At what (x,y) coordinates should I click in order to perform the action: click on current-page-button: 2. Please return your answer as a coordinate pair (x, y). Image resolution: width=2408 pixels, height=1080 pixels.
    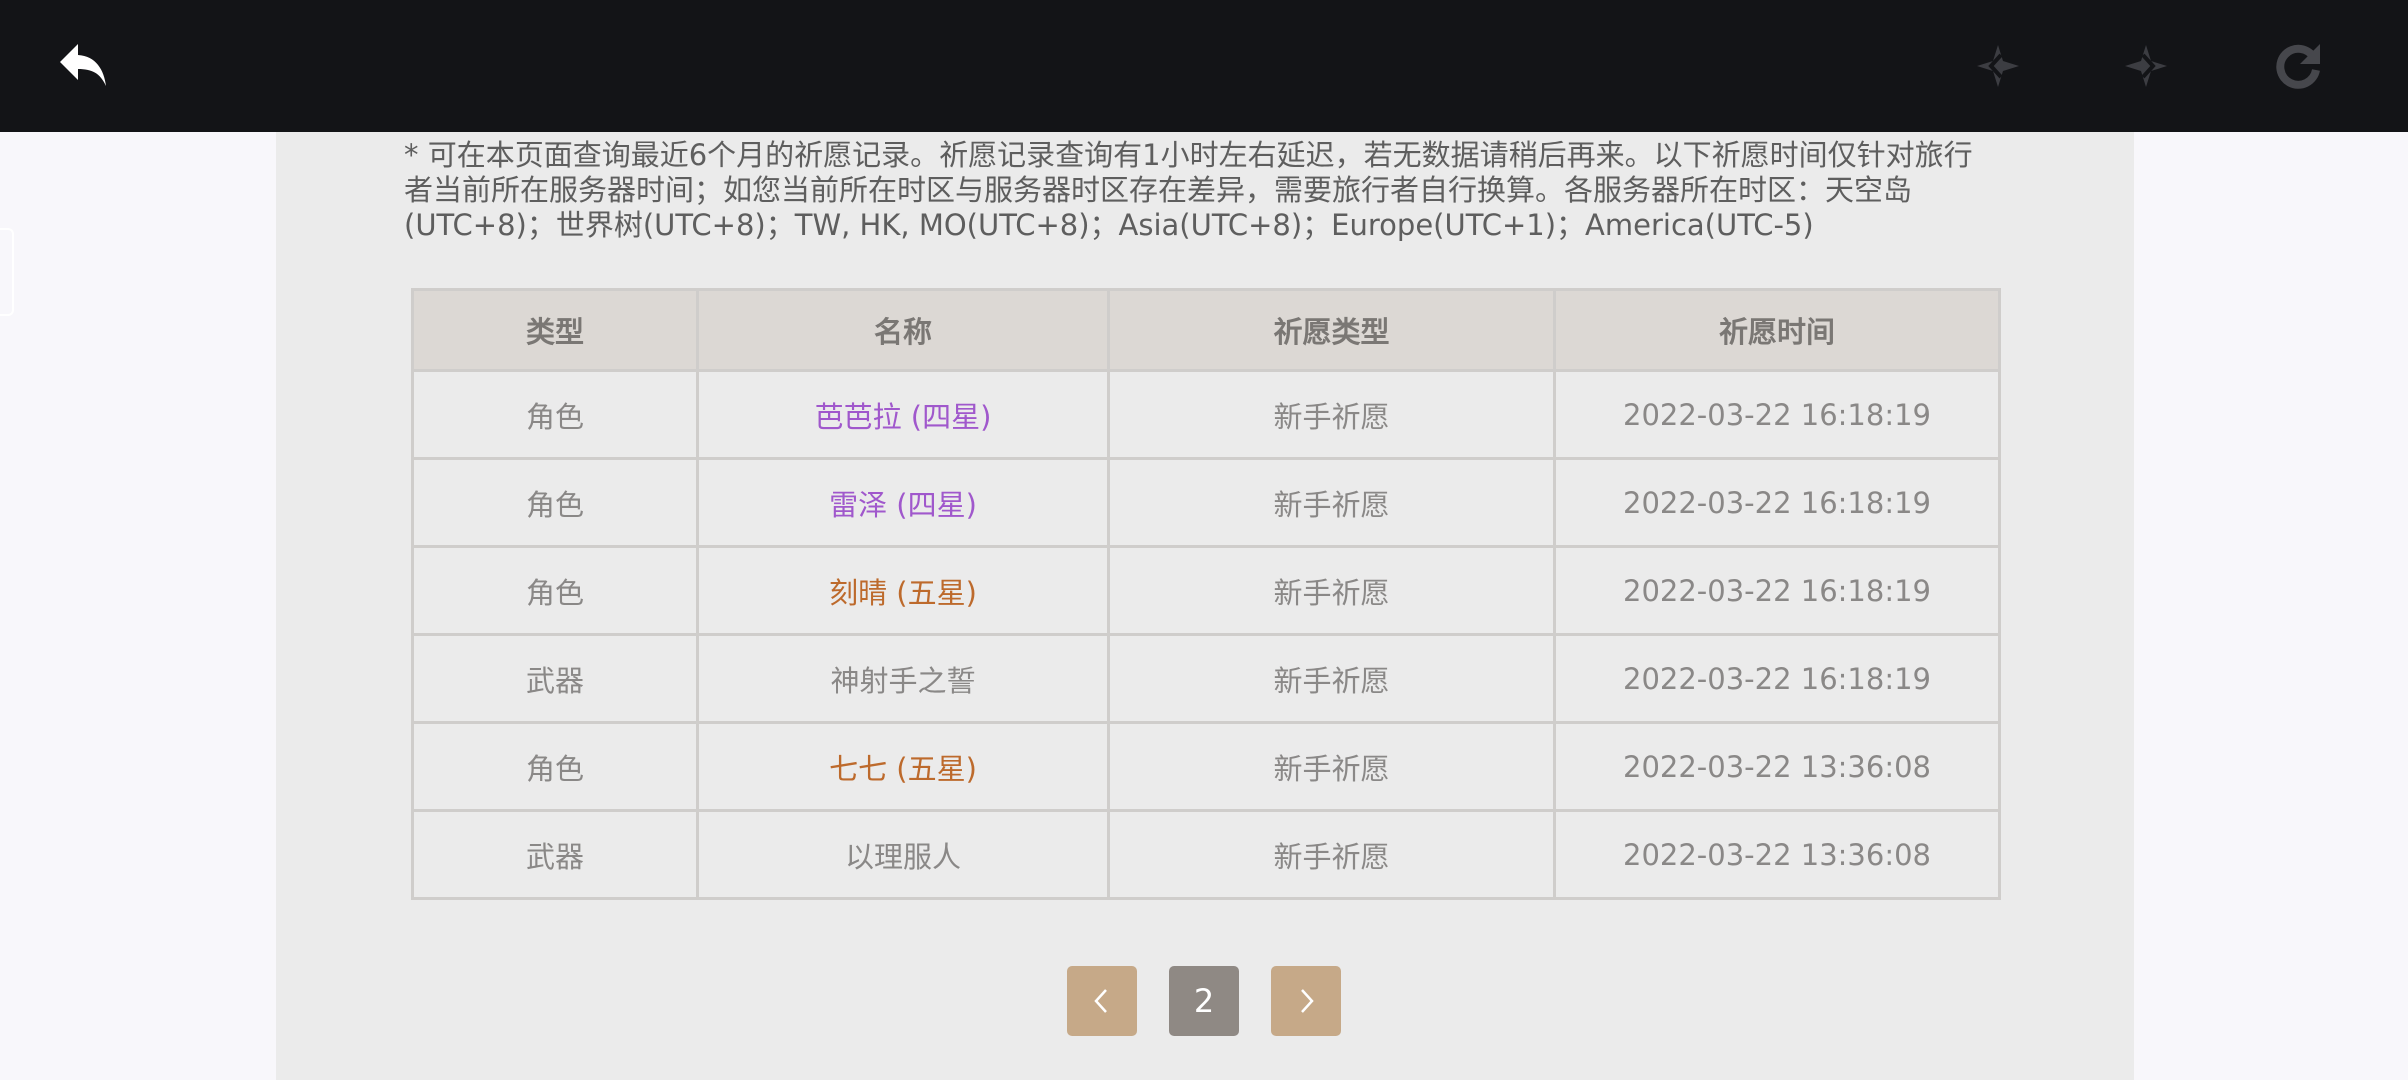
    Looking at the image, I should click on (1204, 1001).